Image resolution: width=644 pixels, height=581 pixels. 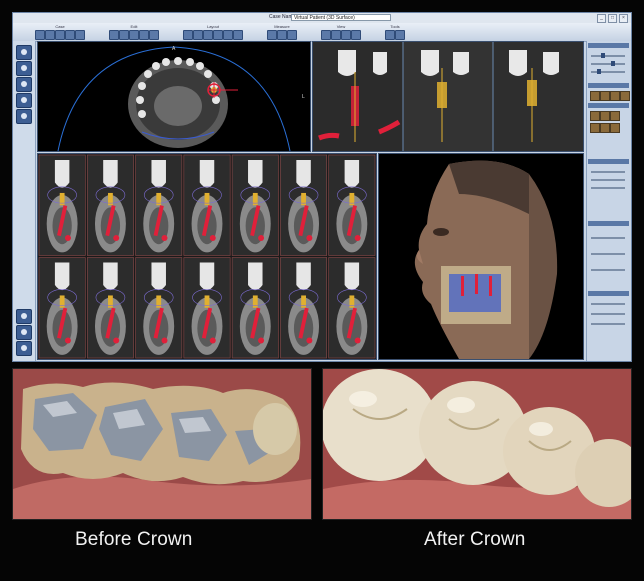 What do you see at coordinates (303, 97) in the screenshot?
I see `orientation-l-label: L` at bounding box center [303, 97].